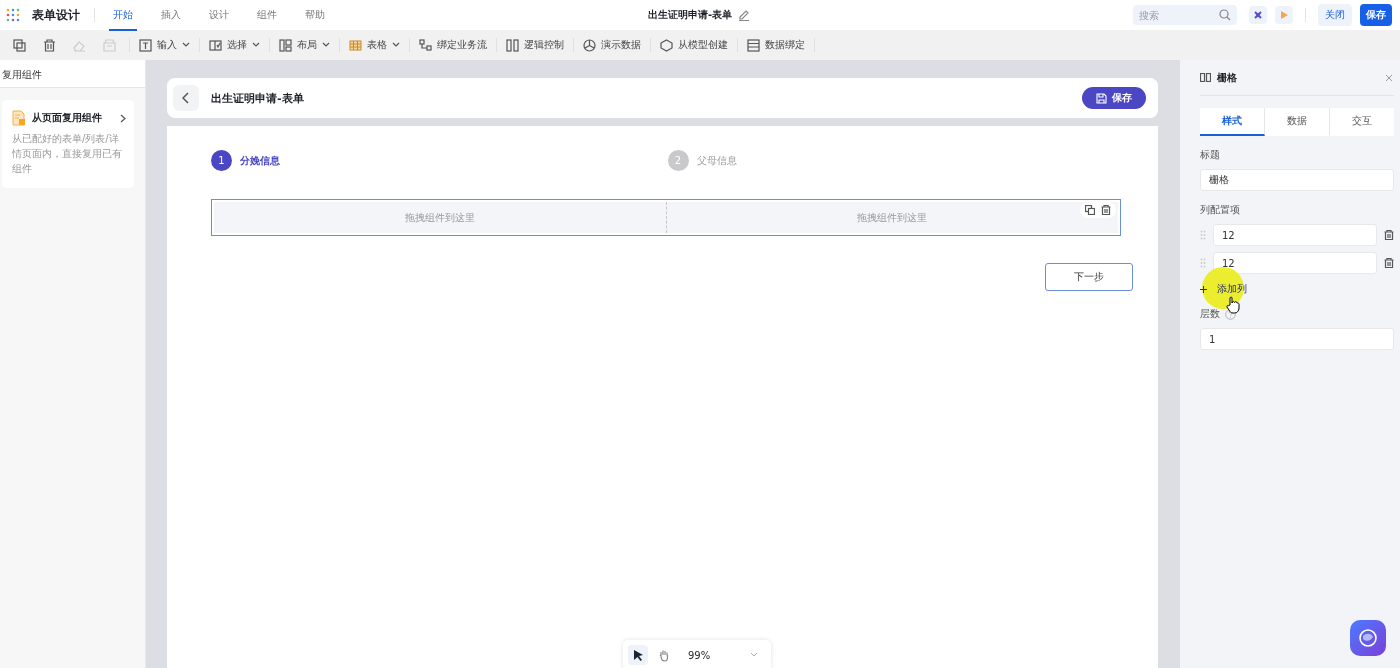 The width and height of the screenshot is (1400, 668). I want to click on save-icon, so click(1101, 98).